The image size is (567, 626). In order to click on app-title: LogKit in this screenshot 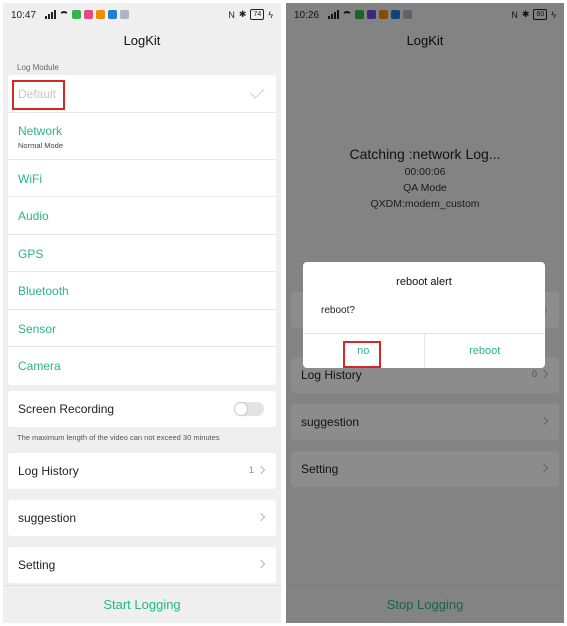, I will do `click(142, 40)`.